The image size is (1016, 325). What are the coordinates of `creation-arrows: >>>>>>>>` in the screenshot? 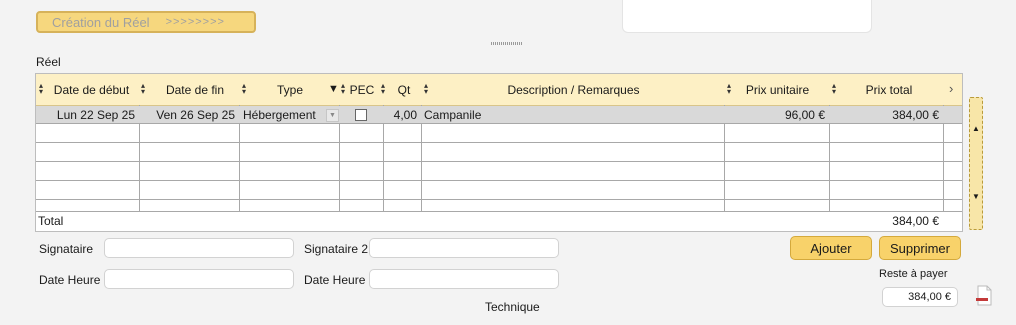 It's located at (195, 22).